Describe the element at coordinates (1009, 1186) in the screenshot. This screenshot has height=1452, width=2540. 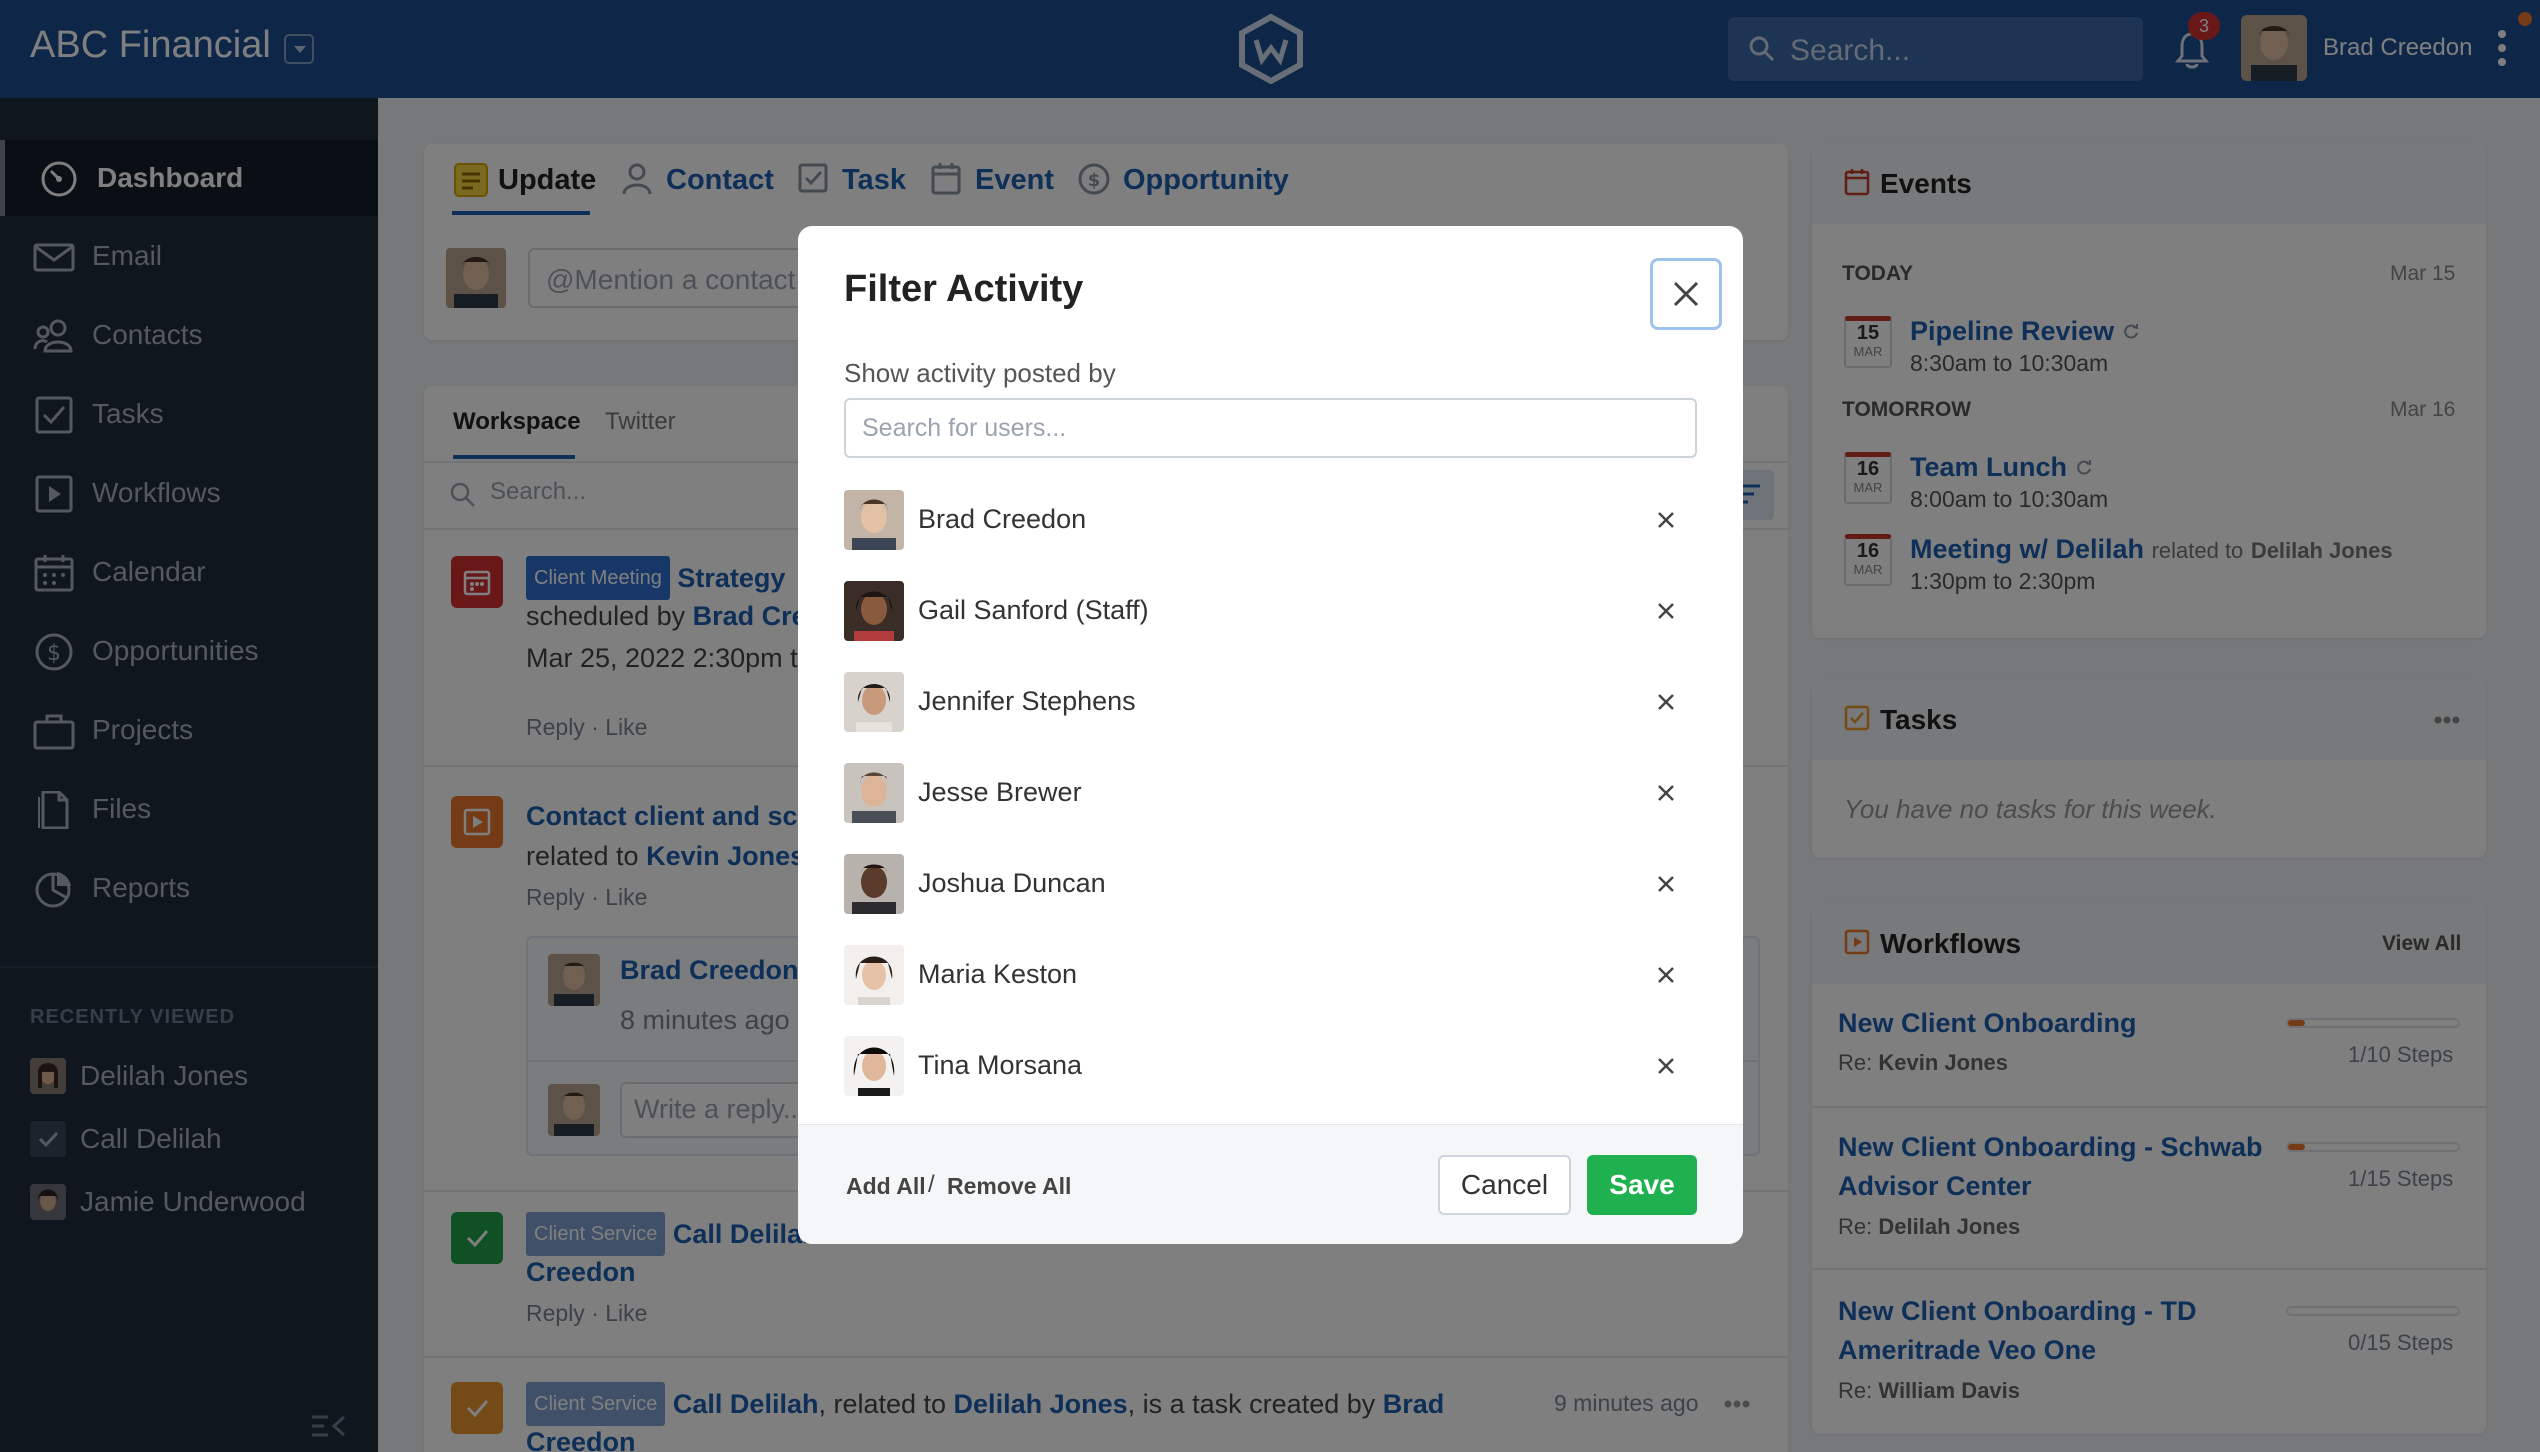
I see `remove-all-link: Remove All` at that location.